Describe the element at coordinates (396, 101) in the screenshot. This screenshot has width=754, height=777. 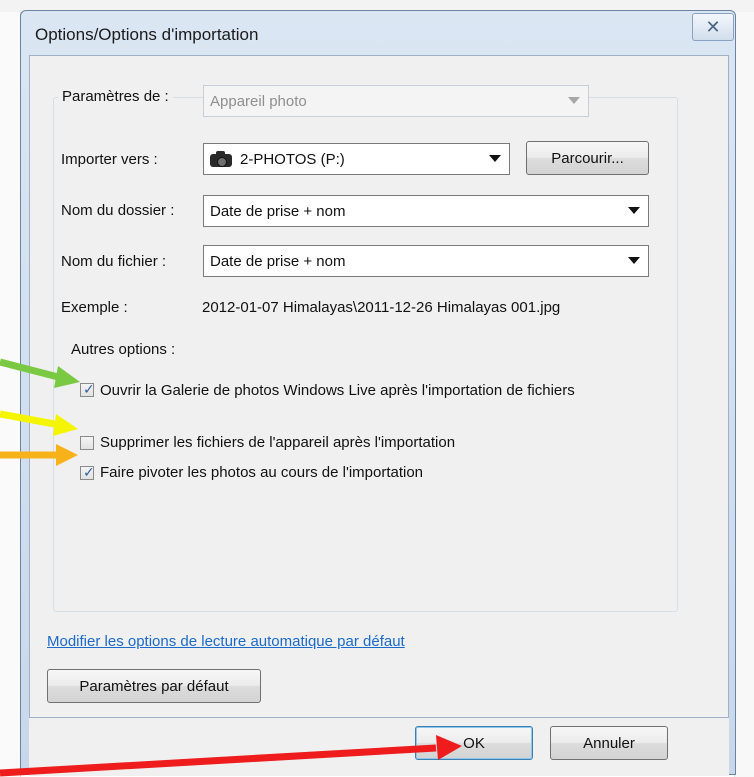
I see `settings-source-select: Appareil photo` at that location.